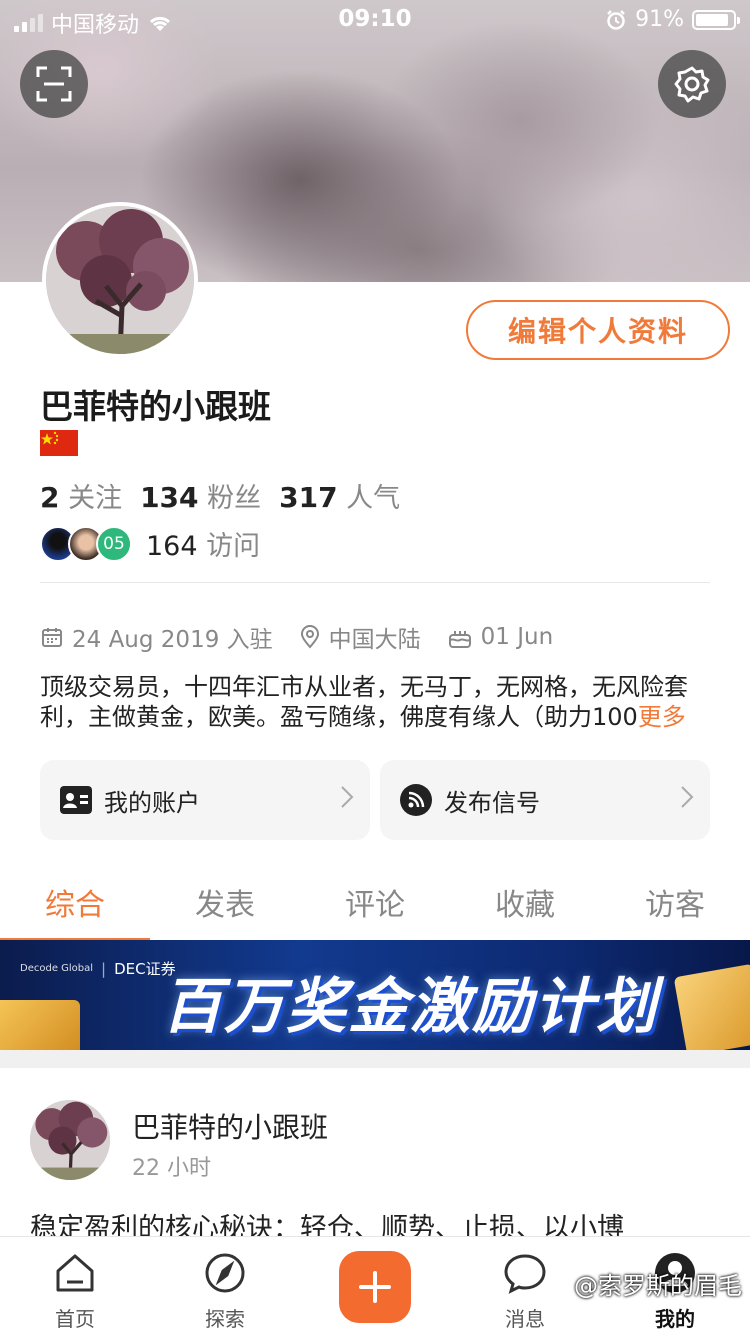  I want to click on profile-stats: 2 关注 134 粉丝 317 人气, so click(224, 495).